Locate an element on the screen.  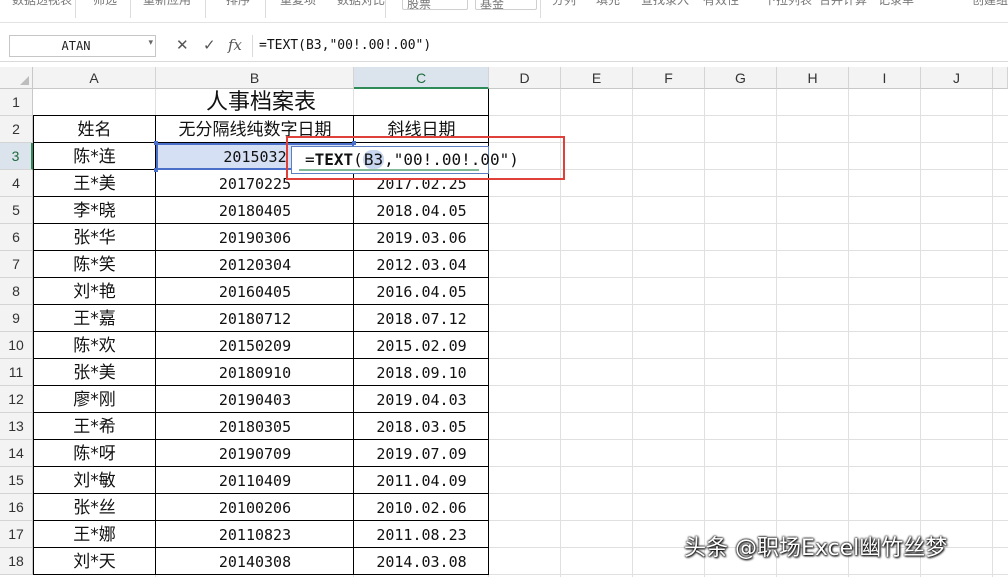
ribbon-item: 排序 is located at coordinates (238, 4).